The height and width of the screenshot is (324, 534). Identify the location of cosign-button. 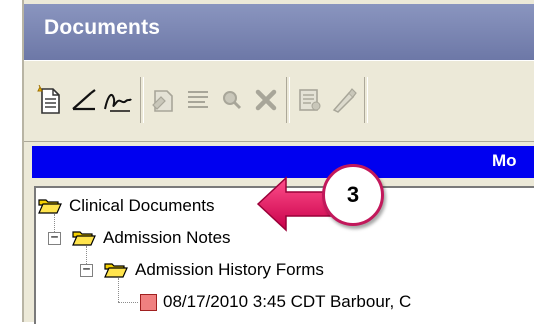
(118, 100).